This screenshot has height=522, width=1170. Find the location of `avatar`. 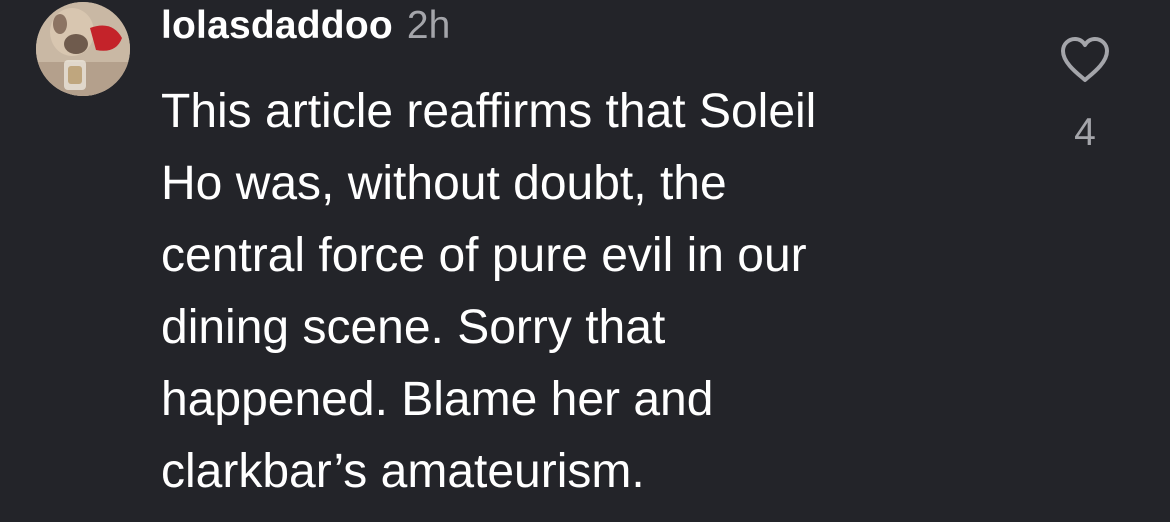

avatar is located at coordinates (83, 49).